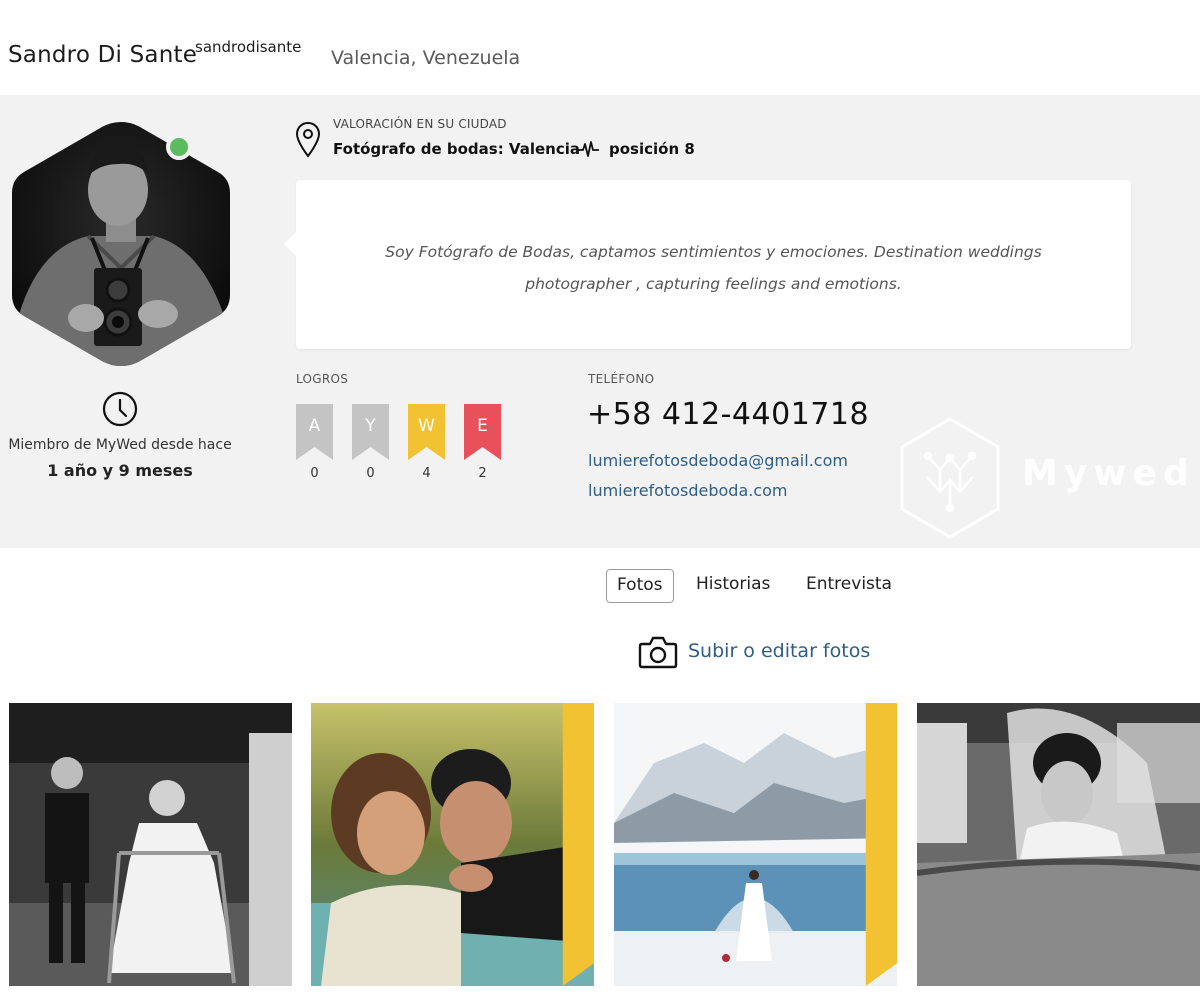 The width and height of the screenshot is (1200, 1004). I want to click on badge-a: A 0, so click(314, 442).